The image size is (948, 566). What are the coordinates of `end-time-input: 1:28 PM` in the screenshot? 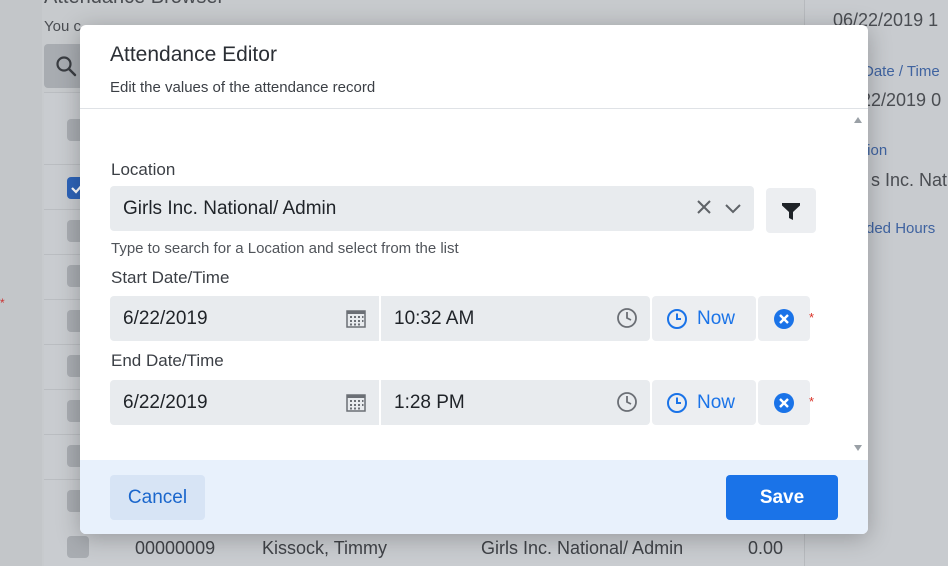 It's located at (515, 402).